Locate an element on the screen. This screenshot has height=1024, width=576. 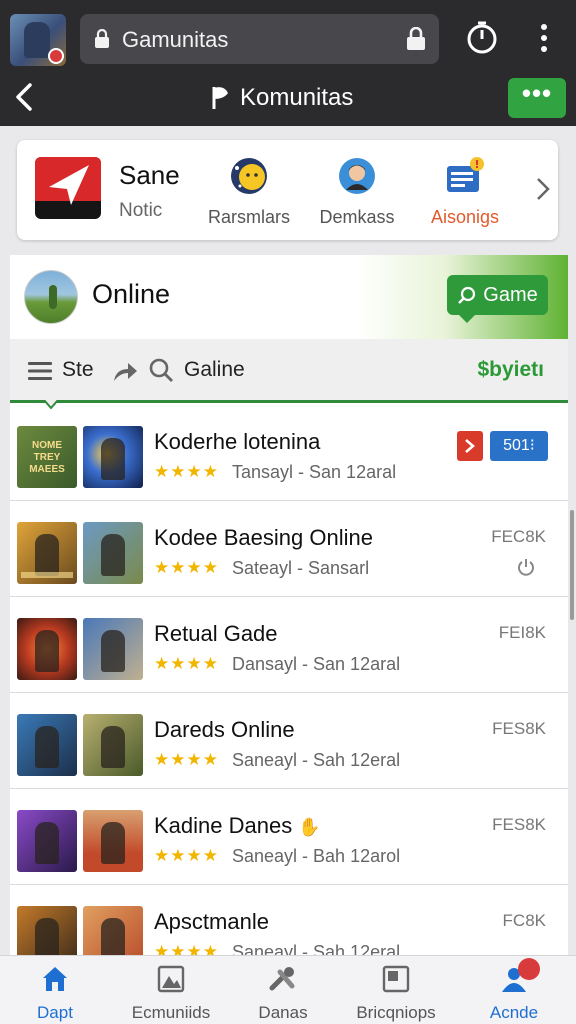
game-thumbnail: NOME TREY MAEES is located at coordinates (47, 457).